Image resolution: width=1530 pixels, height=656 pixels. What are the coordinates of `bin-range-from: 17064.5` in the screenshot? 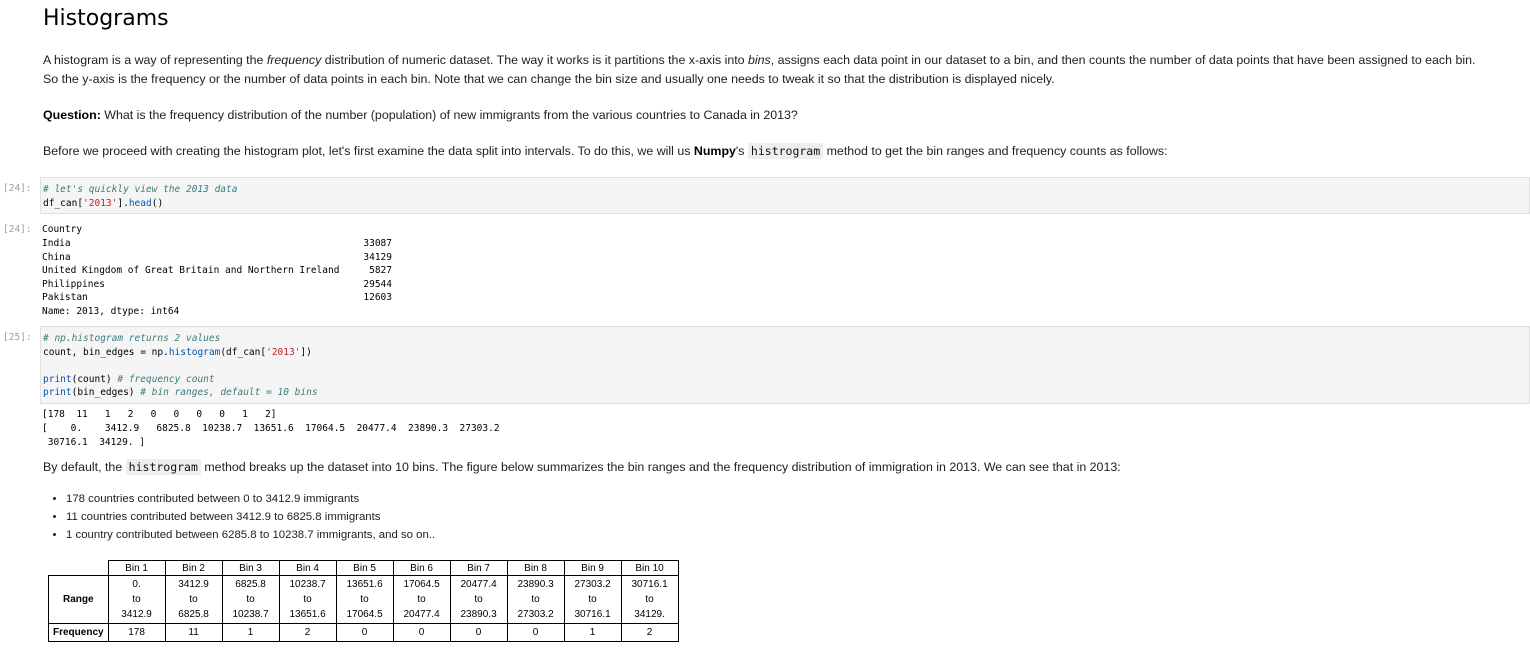 It's located at (421, 584).